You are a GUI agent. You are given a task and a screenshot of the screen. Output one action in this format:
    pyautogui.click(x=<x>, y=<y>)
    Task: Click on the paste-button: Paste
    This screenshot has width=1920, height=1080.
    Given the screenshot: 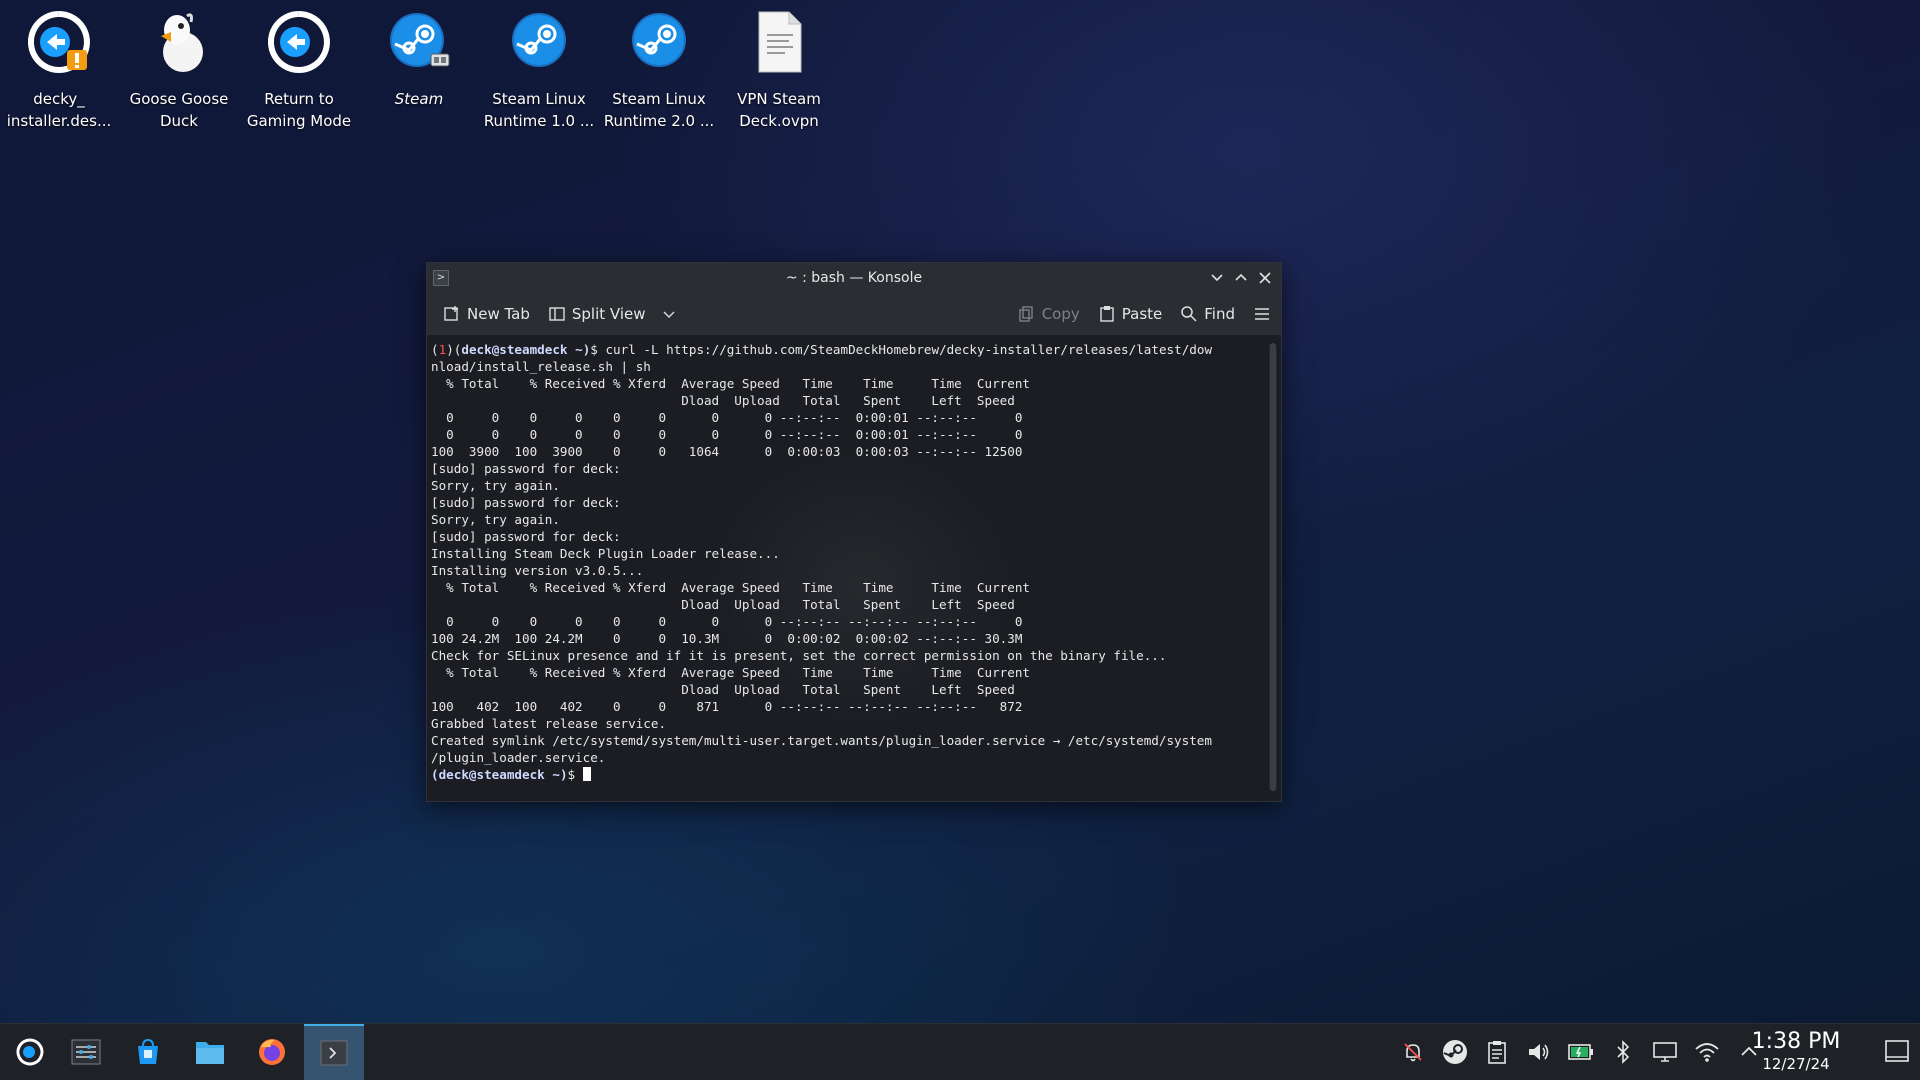 What is the action you would take?
    pyautogui.click(x=1130, y=314)
    